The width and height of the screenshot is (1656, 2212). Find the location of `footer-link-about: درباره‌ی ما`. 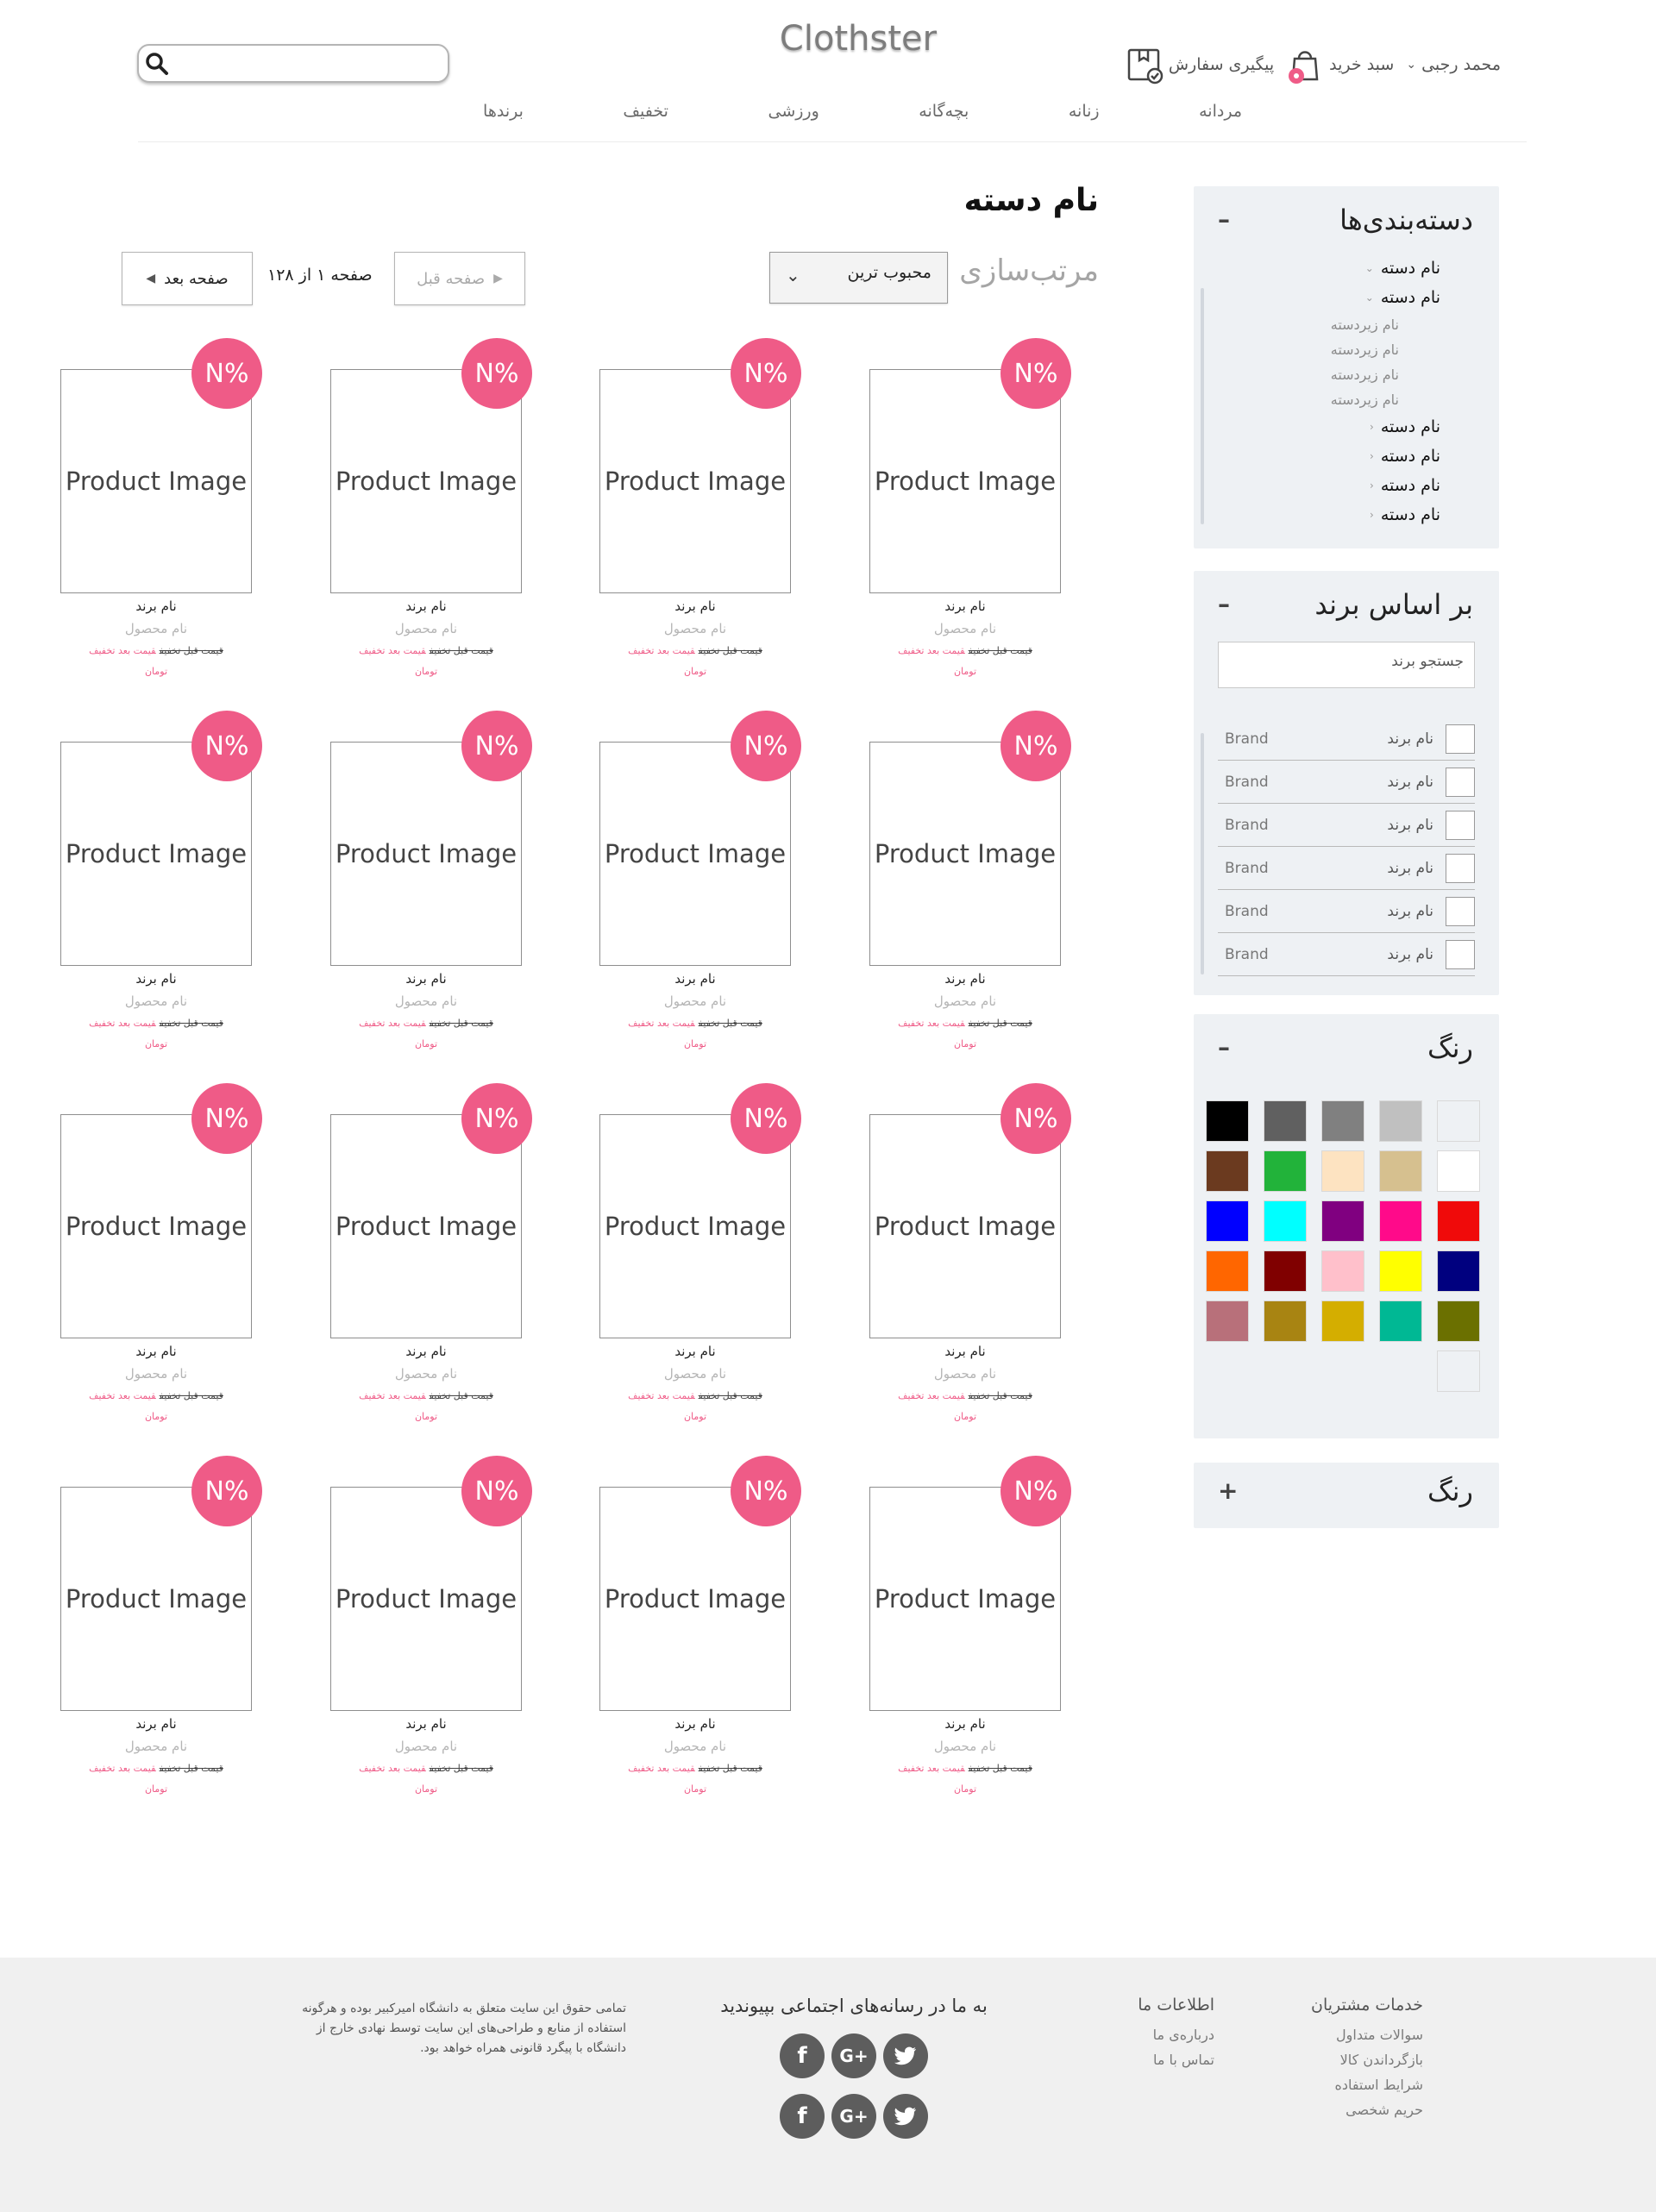

footer-link-about: درباره‌ی ما is located at coordinates (1149, 2039).